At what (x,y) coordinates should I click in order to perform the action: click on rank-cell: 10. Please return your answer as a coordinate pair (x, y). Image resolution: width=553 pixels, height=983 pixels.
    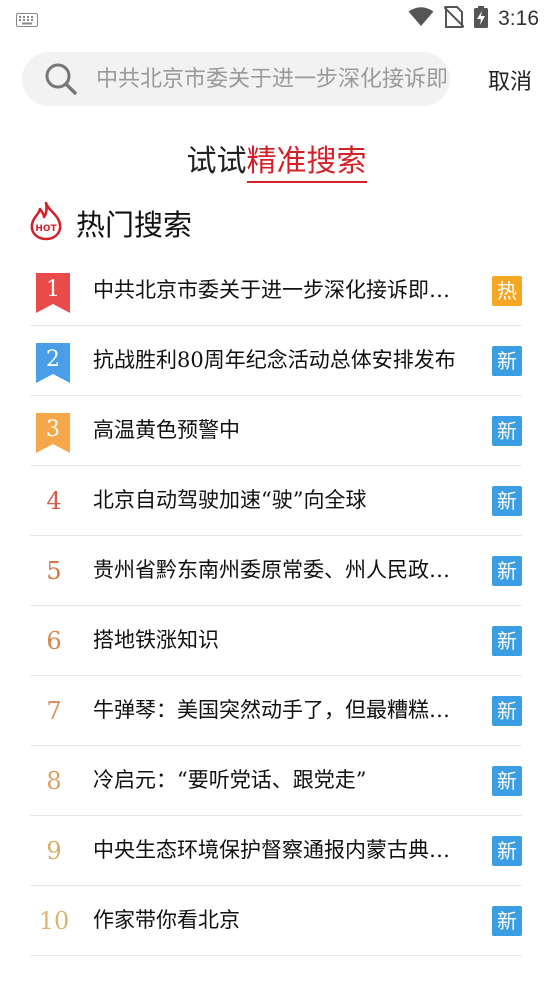
    Looking at the image, I should click on (54, 920).